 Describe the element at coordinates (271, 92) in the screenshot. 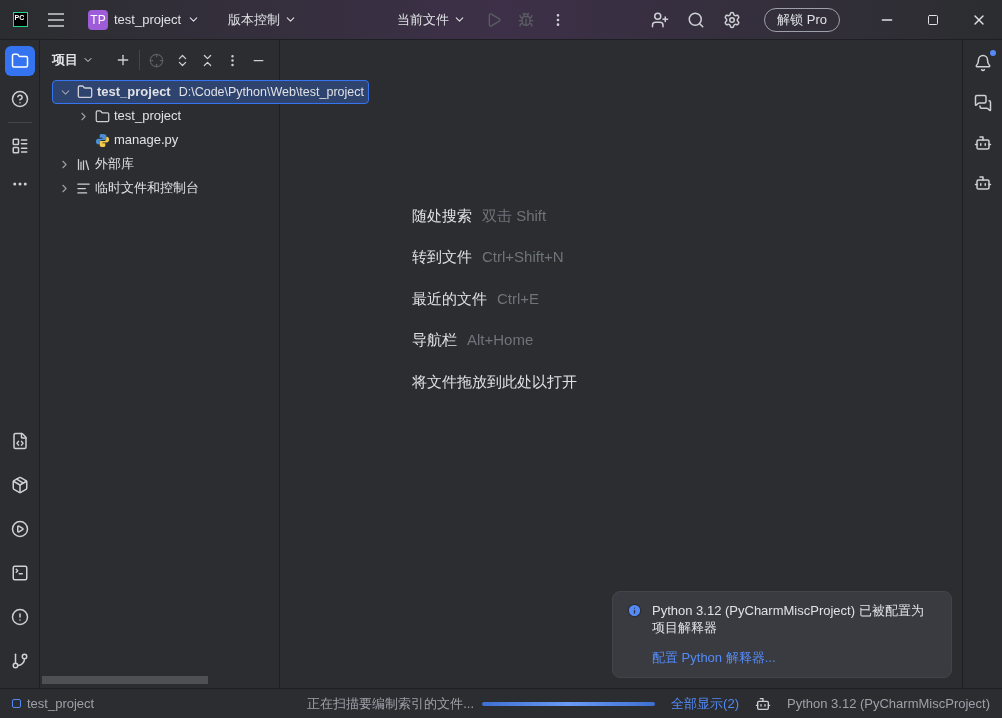

I see `item-path: D:\Code\Python\Web\test_project` at that location.